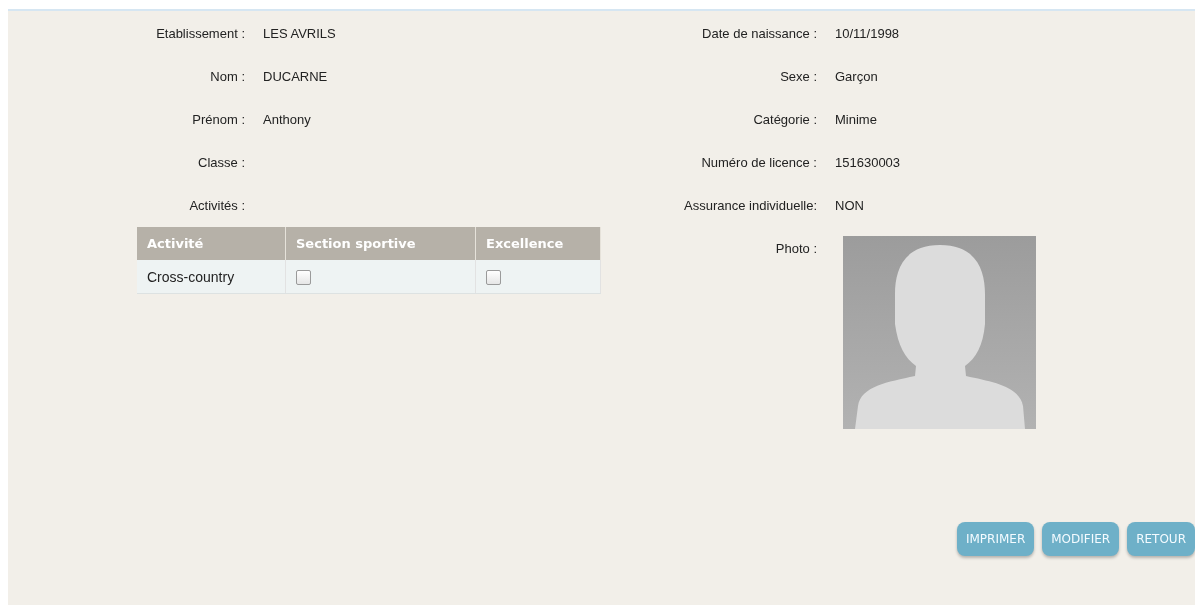 Image resolution: width=1195 pixels, height=605 pixels. I want to click on action-button: IMPRIMER, so click(995, 539).